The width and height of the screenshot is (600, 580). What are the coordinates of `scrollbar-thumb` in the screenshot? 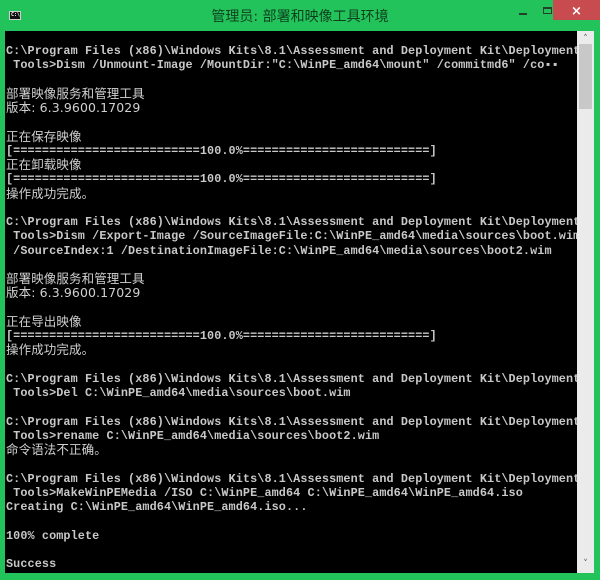 It's located at (585, 76).